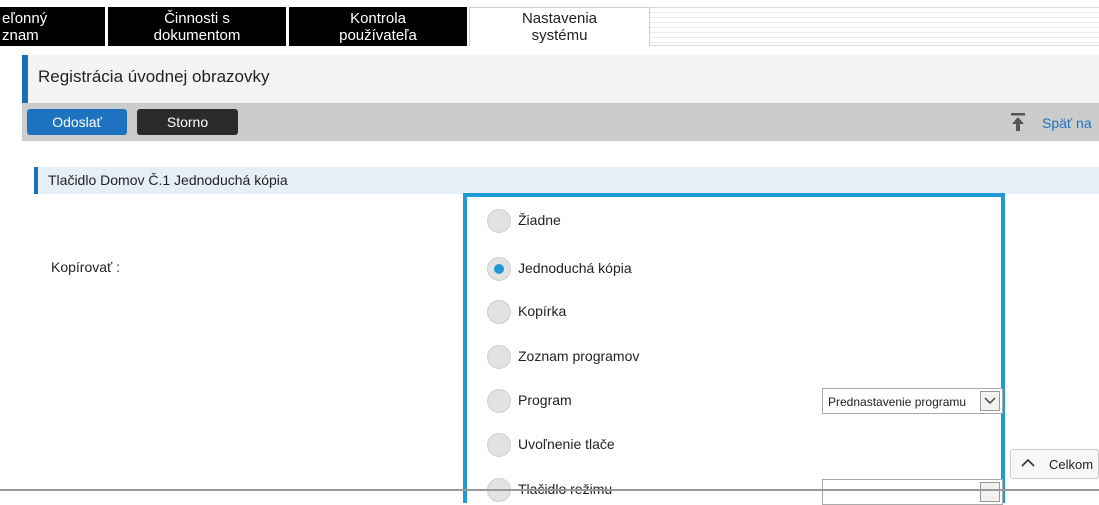 This screenshot has width=1099, height=505. What do you see at coordinates (499, 357) in the screenshot?
I see `radio-program-list` at bounding box center [499, 357].